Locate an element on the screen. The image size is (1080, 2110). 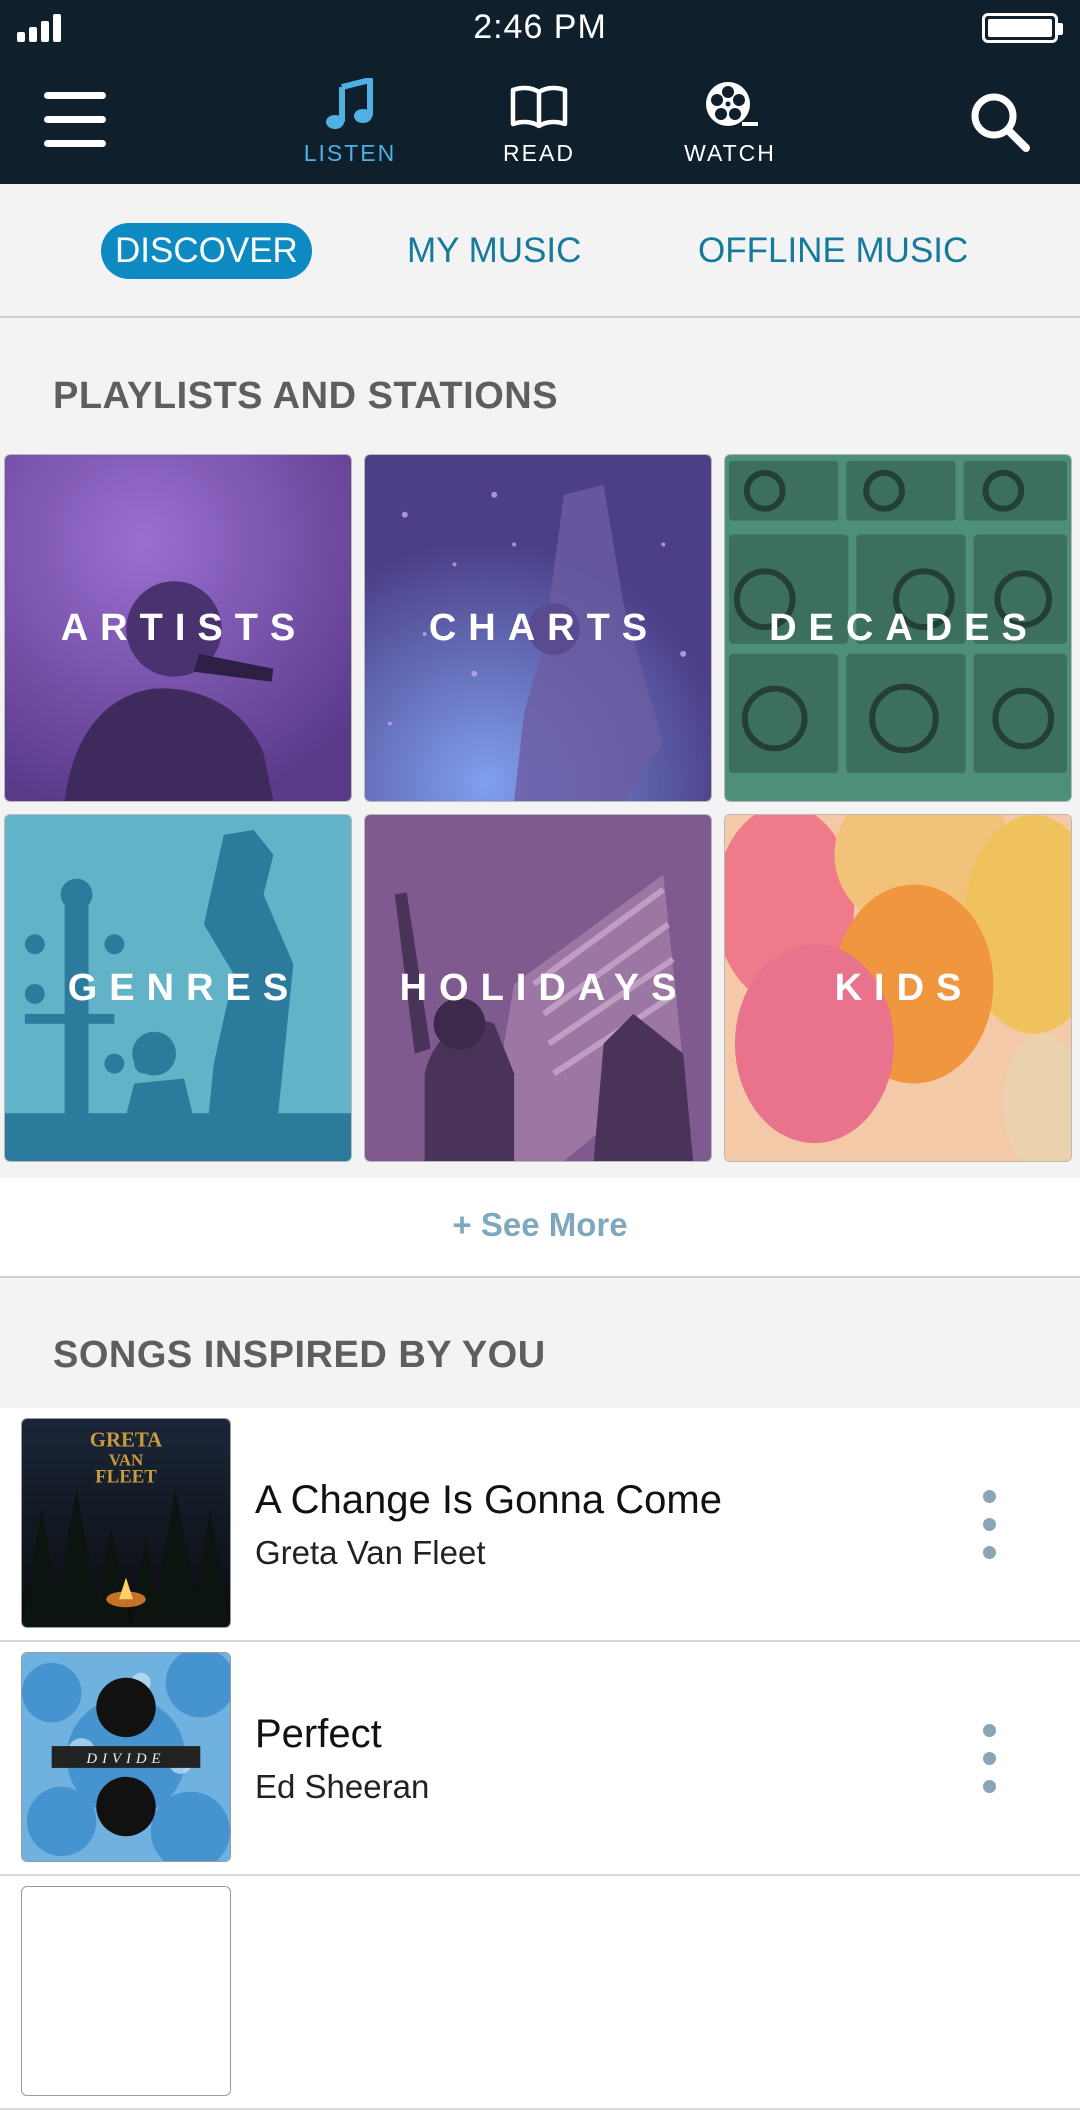
song-artist: Greta Van Fleet is located at coordinates (370, 1552).